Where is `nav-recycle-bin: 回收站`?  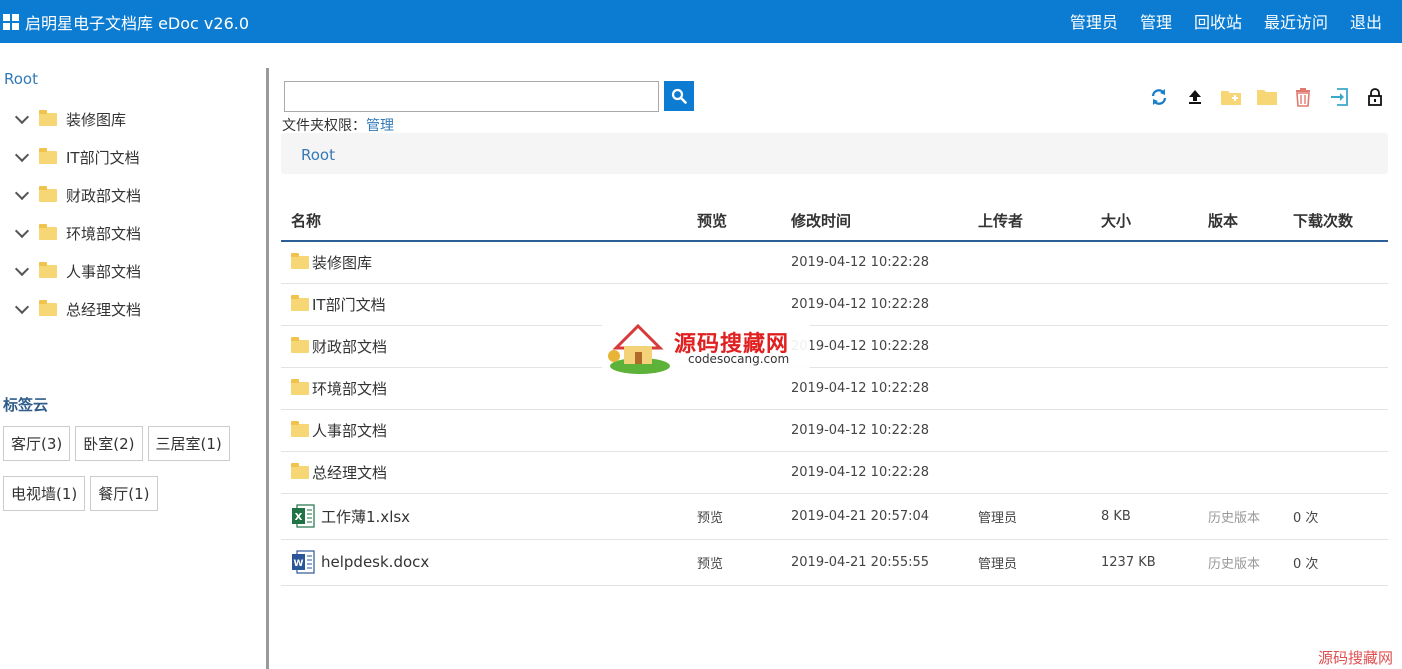
nav-recycle-bin: 回收站 is located at coordinates (1218, 21).